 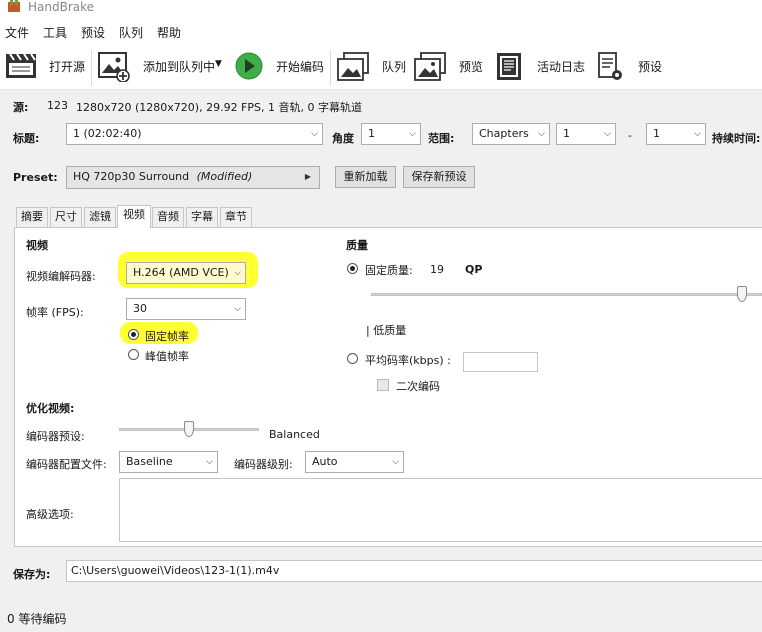 I want to click on encoder-level-value: Auto, so click(x=325, y=461).